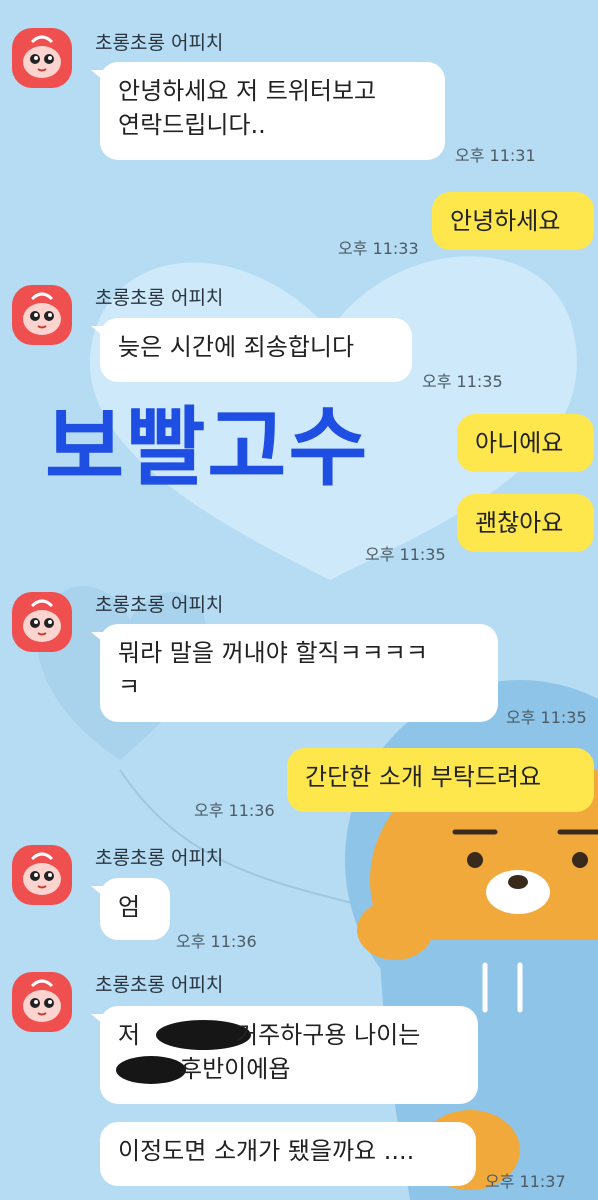  Describe the element at coordinates (130, 909) in the screenshot. I see `message-bubble: 엄` at that location.